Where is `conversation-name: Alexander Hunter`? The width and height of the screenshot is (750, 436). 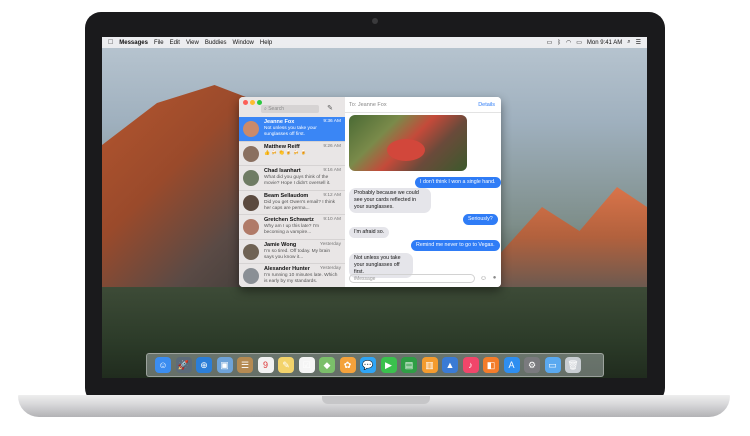 conversation-name: Alexander Hunter is located at coordinates (287, 269).